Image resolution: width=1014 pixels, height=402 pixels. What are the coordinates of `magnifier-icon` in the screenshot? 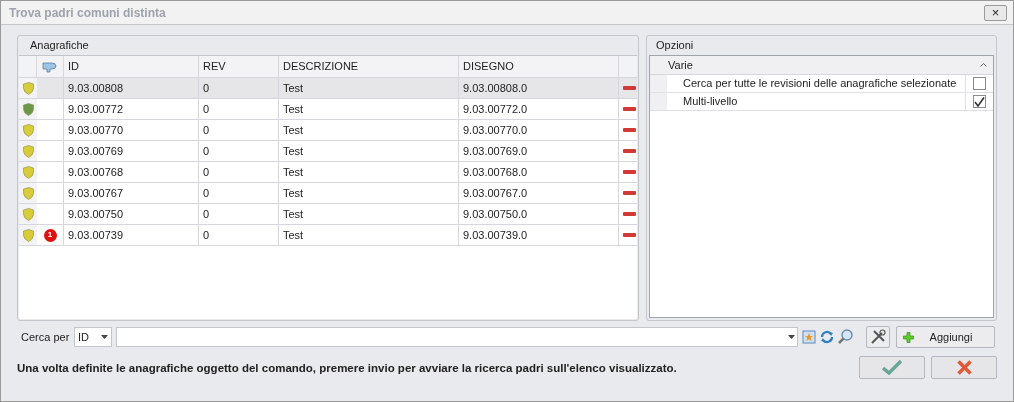 It's located at (846, 337).